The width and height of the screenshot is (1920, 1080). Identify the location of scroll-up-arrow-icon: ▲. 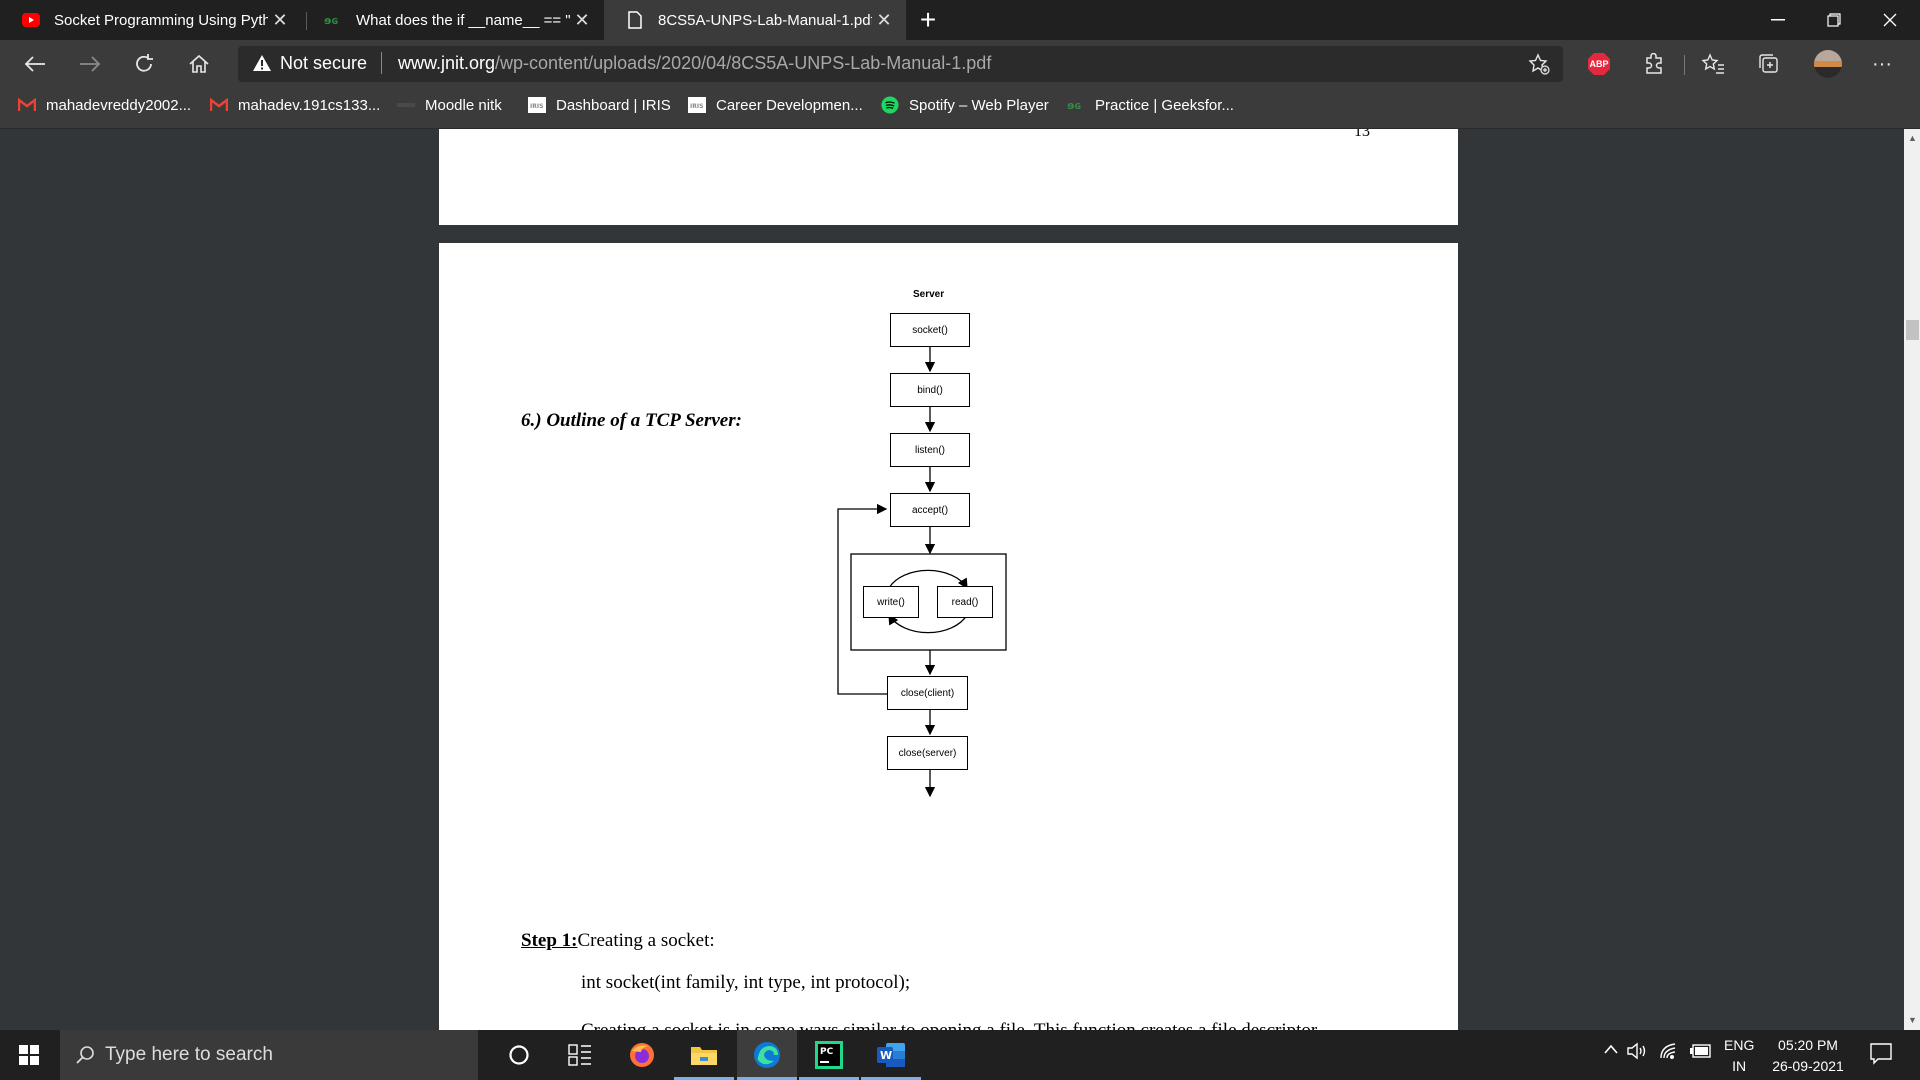
(1912, 138).